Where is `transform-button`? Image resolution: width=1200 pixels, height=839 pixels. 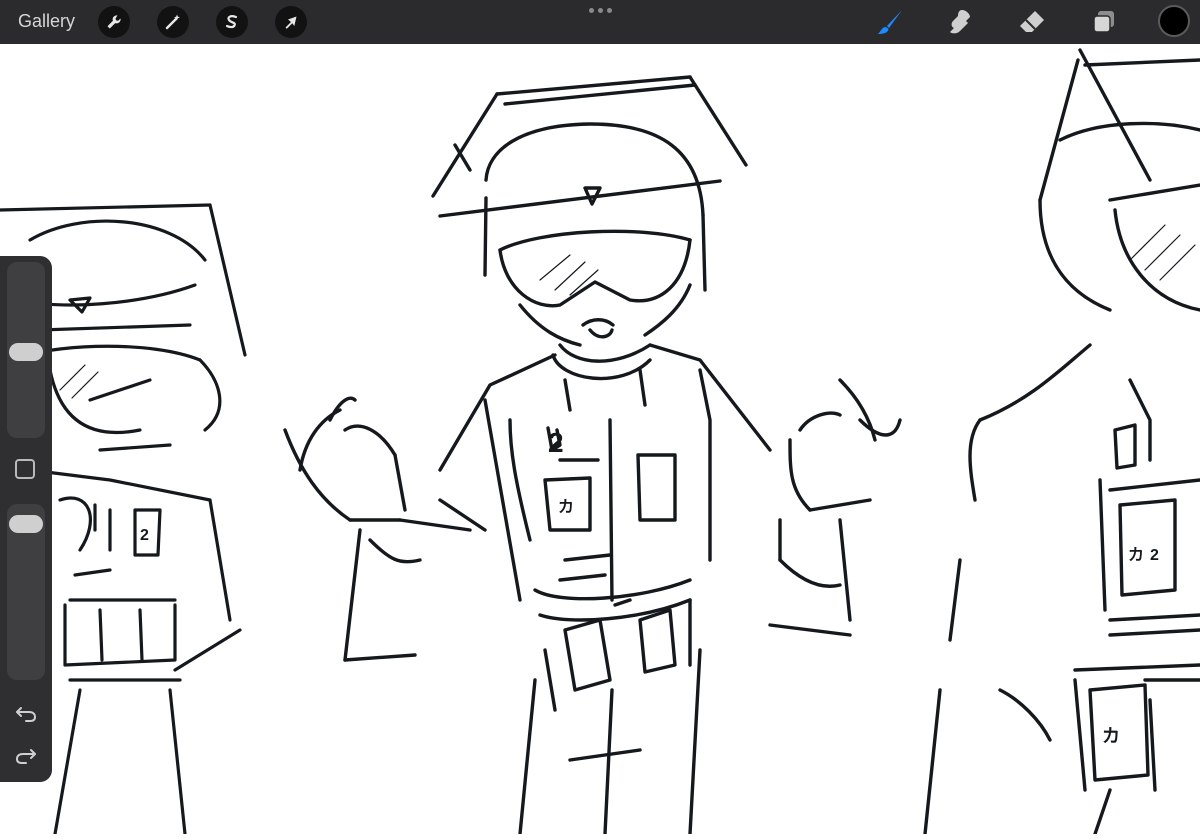 transform-button is located at coordinates (291, 22).